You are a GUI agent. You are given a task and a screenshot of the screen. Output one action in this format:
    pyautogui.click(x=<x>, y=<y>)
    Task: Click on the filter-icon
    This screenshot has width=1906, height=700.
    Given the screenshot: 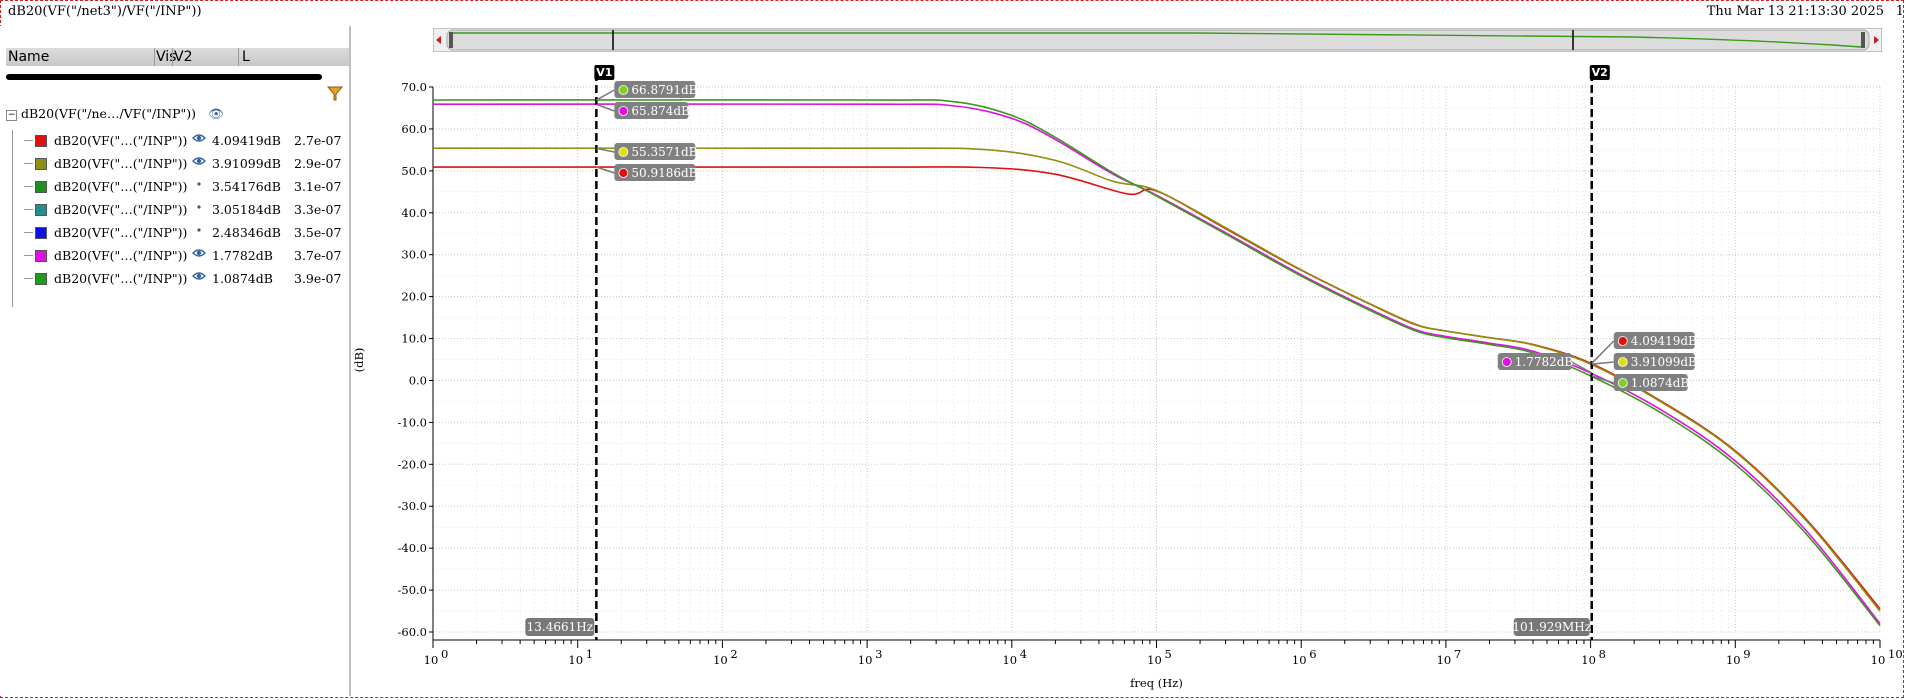 What is the action you would take?
    pyautogui.click(x=335, y=93)
    